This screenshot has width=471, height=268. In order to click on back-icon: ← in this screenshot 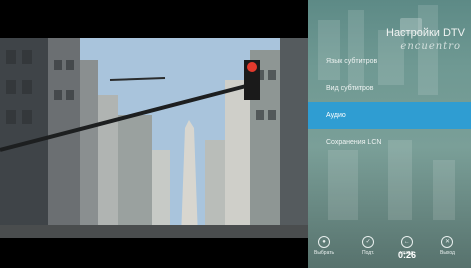, I will do `click(406, 242)`.